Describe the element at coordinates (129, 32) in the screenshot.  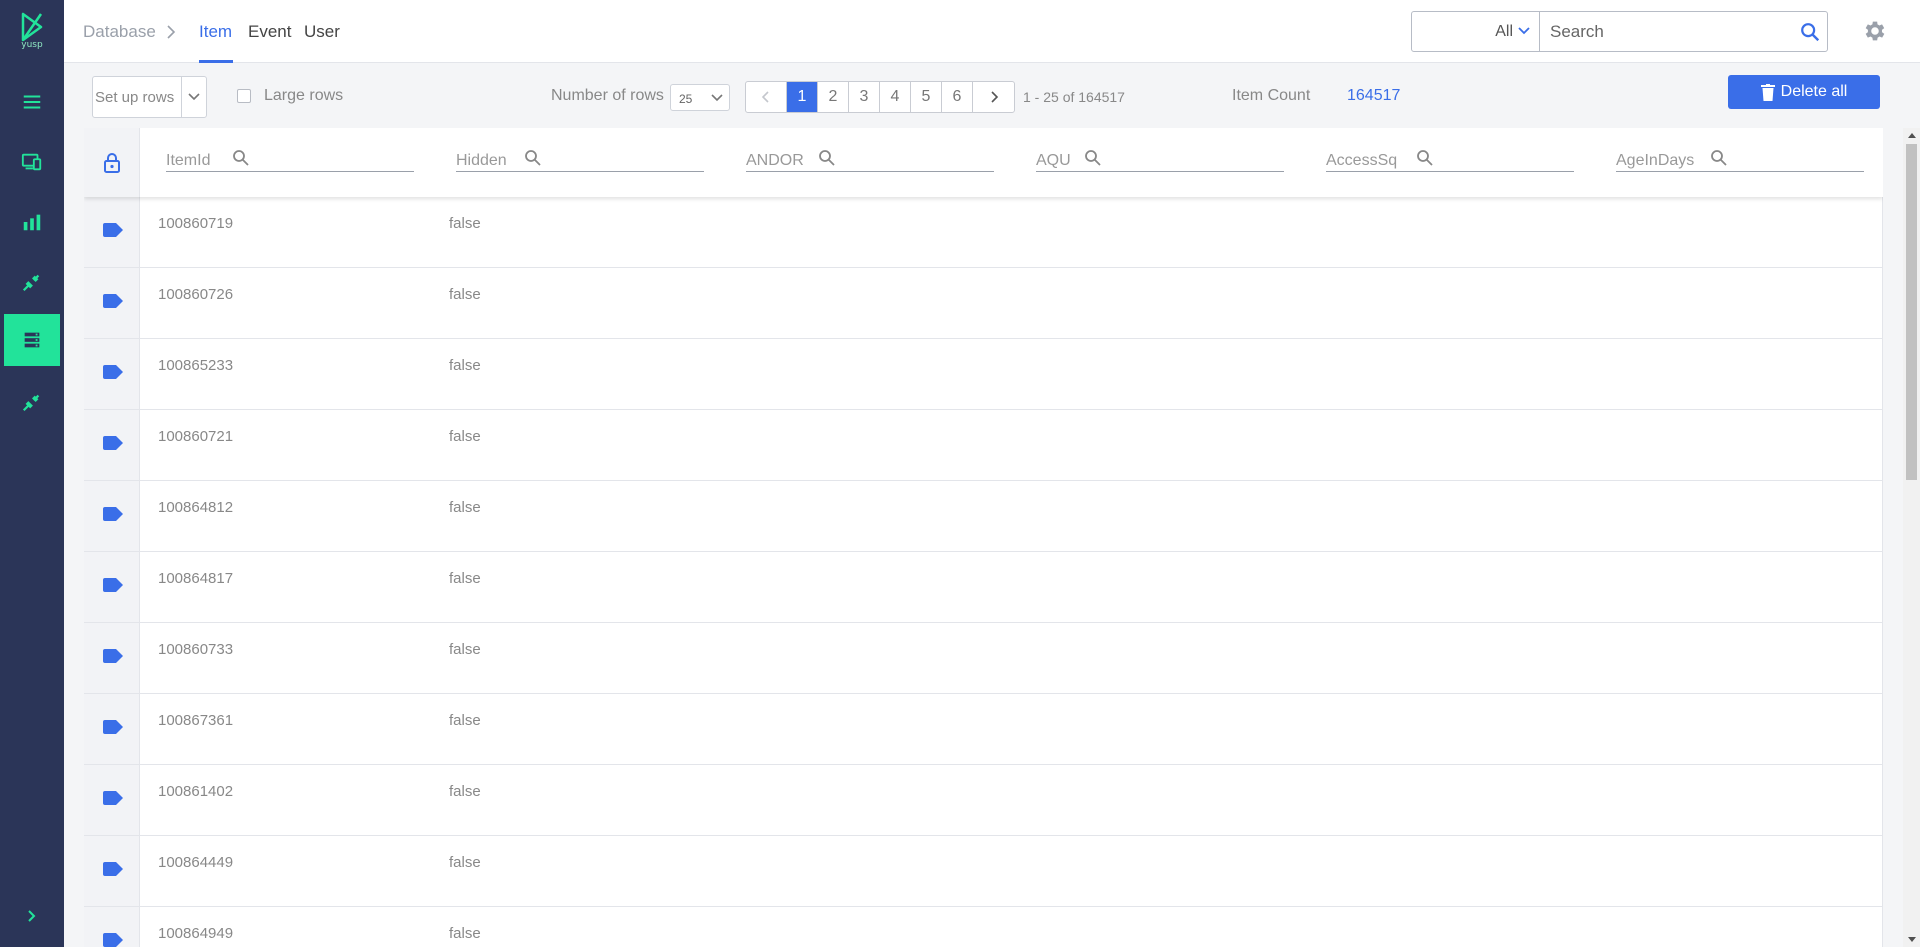
I see `breadcrumb: Database` at that location.